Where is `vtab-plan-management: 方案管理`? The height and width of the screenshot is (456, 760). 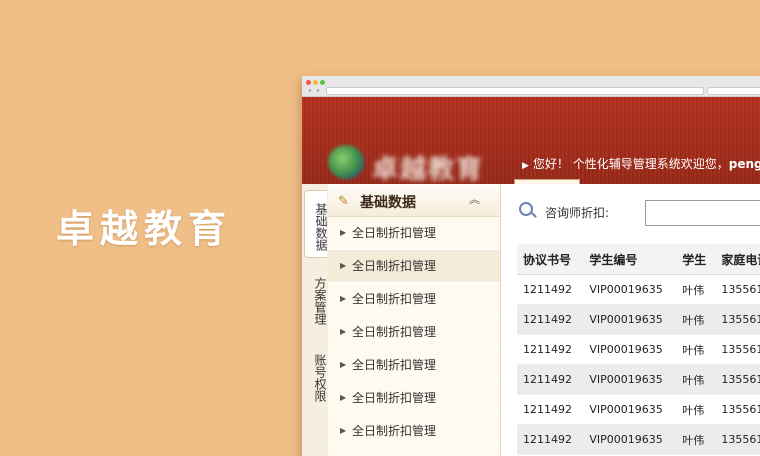 vtab-plan-management: 方案管理 is located at coordinates (315, 301).